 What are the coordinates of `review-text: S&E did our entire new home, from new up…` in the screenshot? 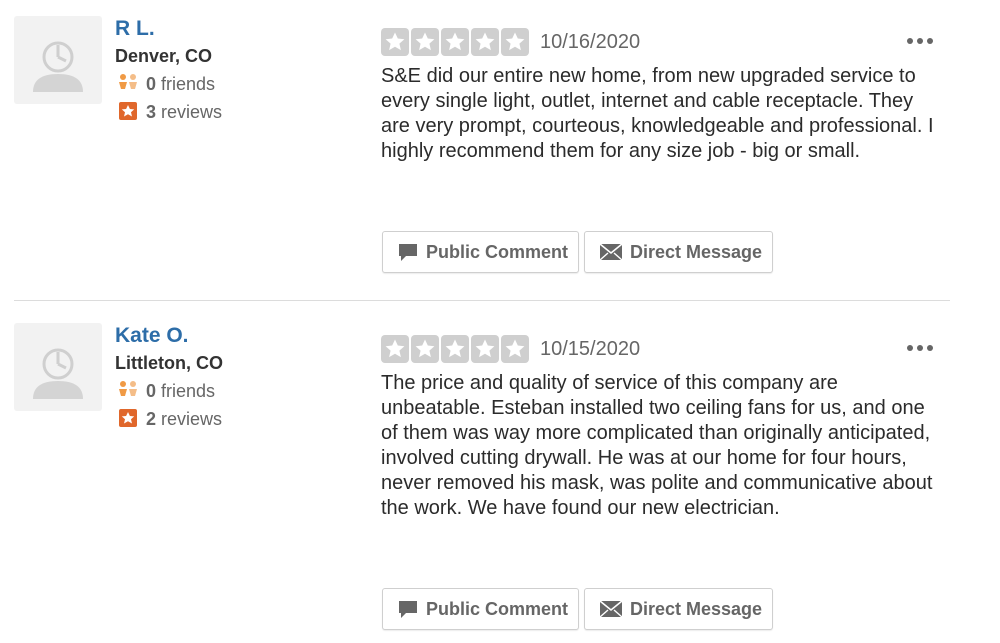 It's located at (657, 113).